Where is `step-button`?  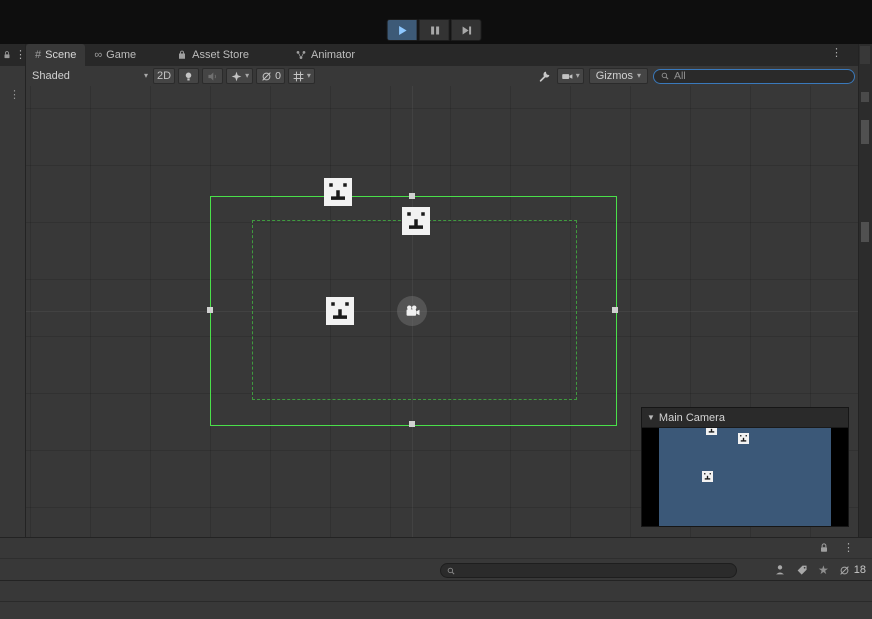
step-button is located at coordinates (466, 30).